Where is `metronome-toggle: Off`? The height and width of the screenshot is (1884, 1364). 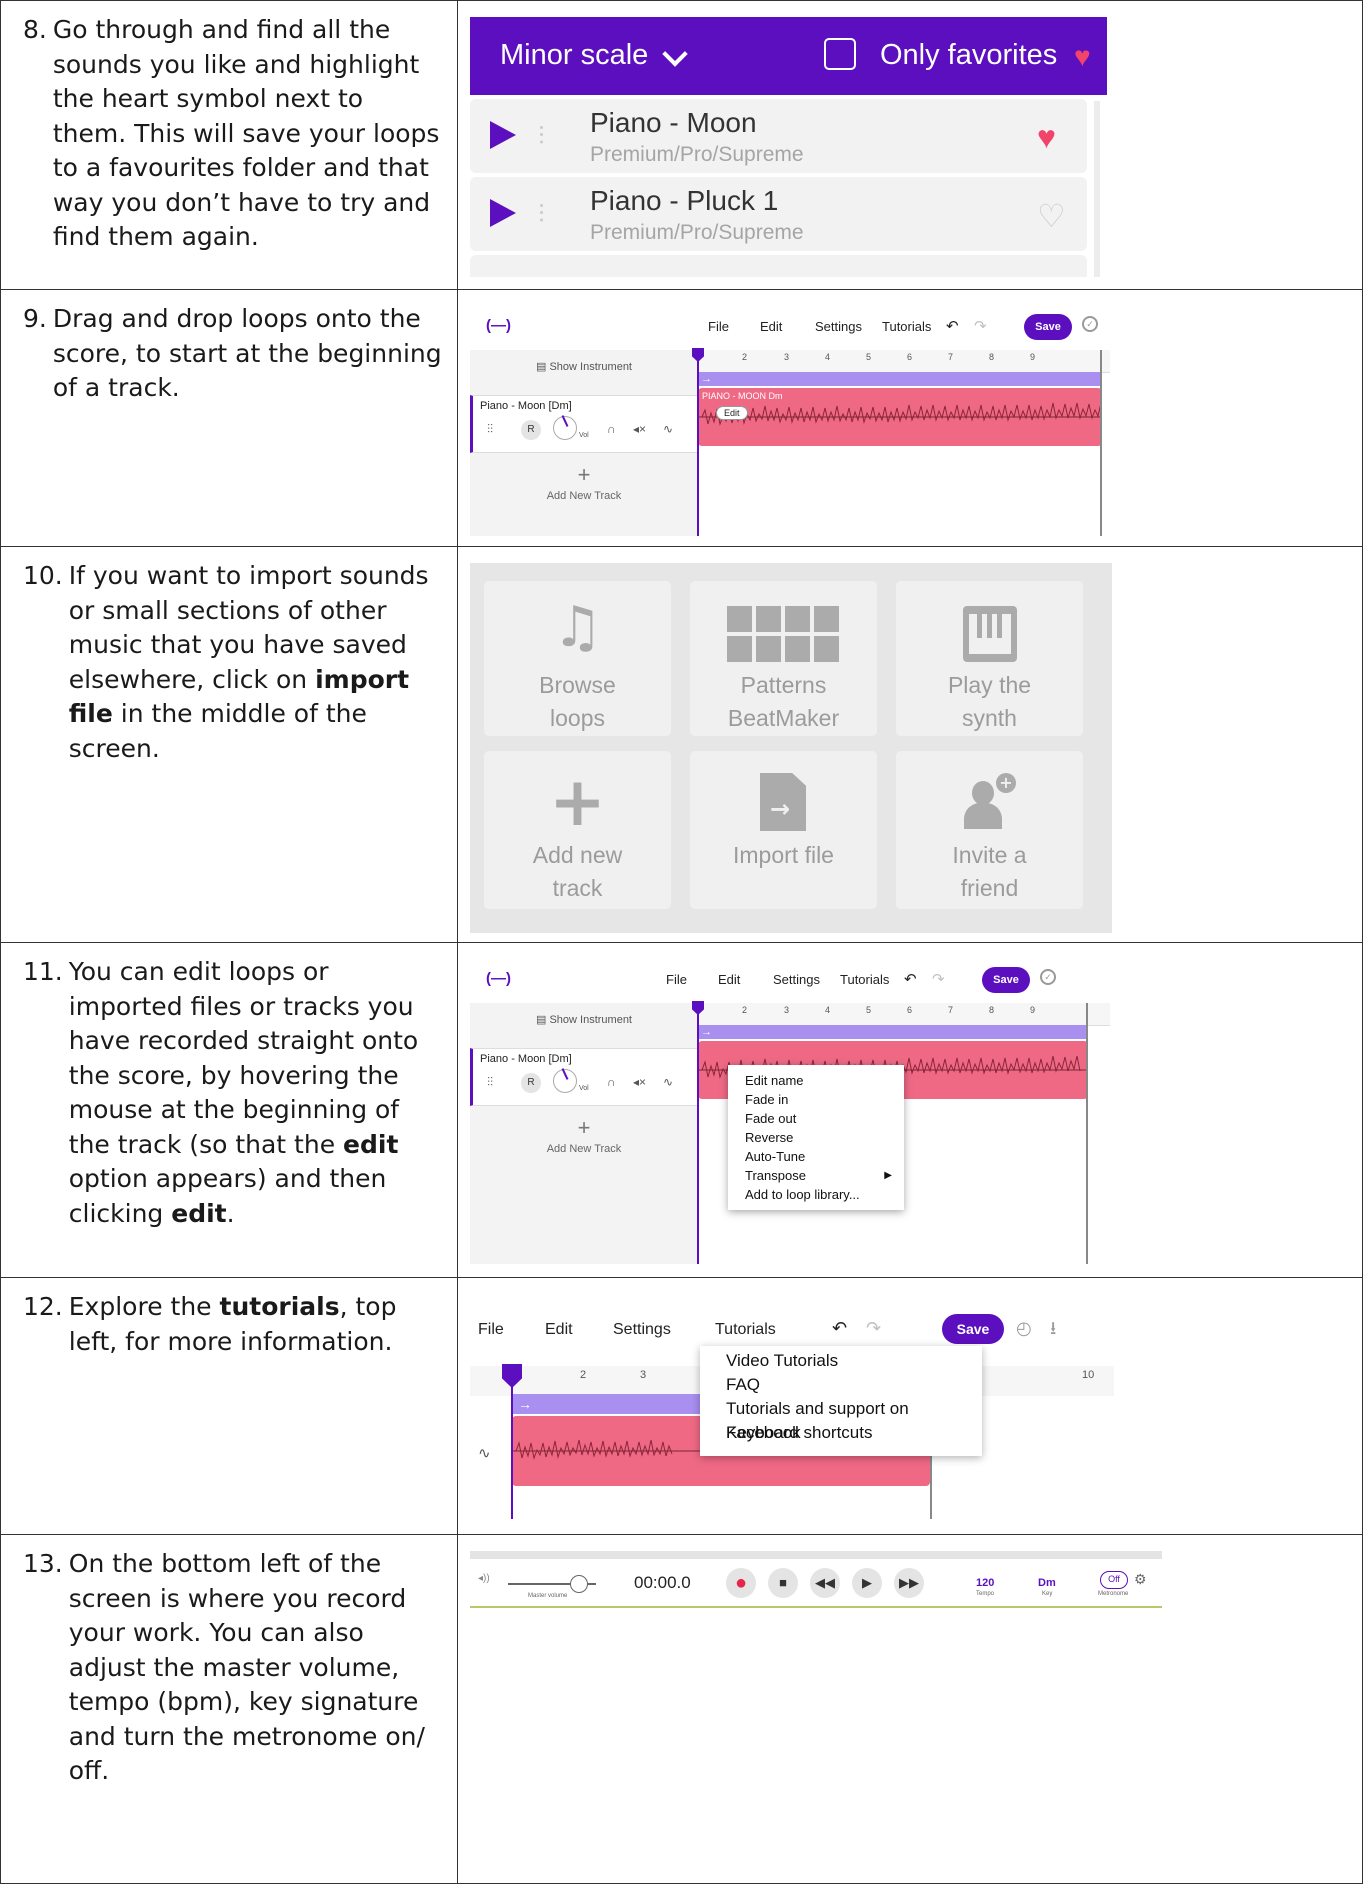 metronome-toggle: Off is located at coordinates (1114, 1580).